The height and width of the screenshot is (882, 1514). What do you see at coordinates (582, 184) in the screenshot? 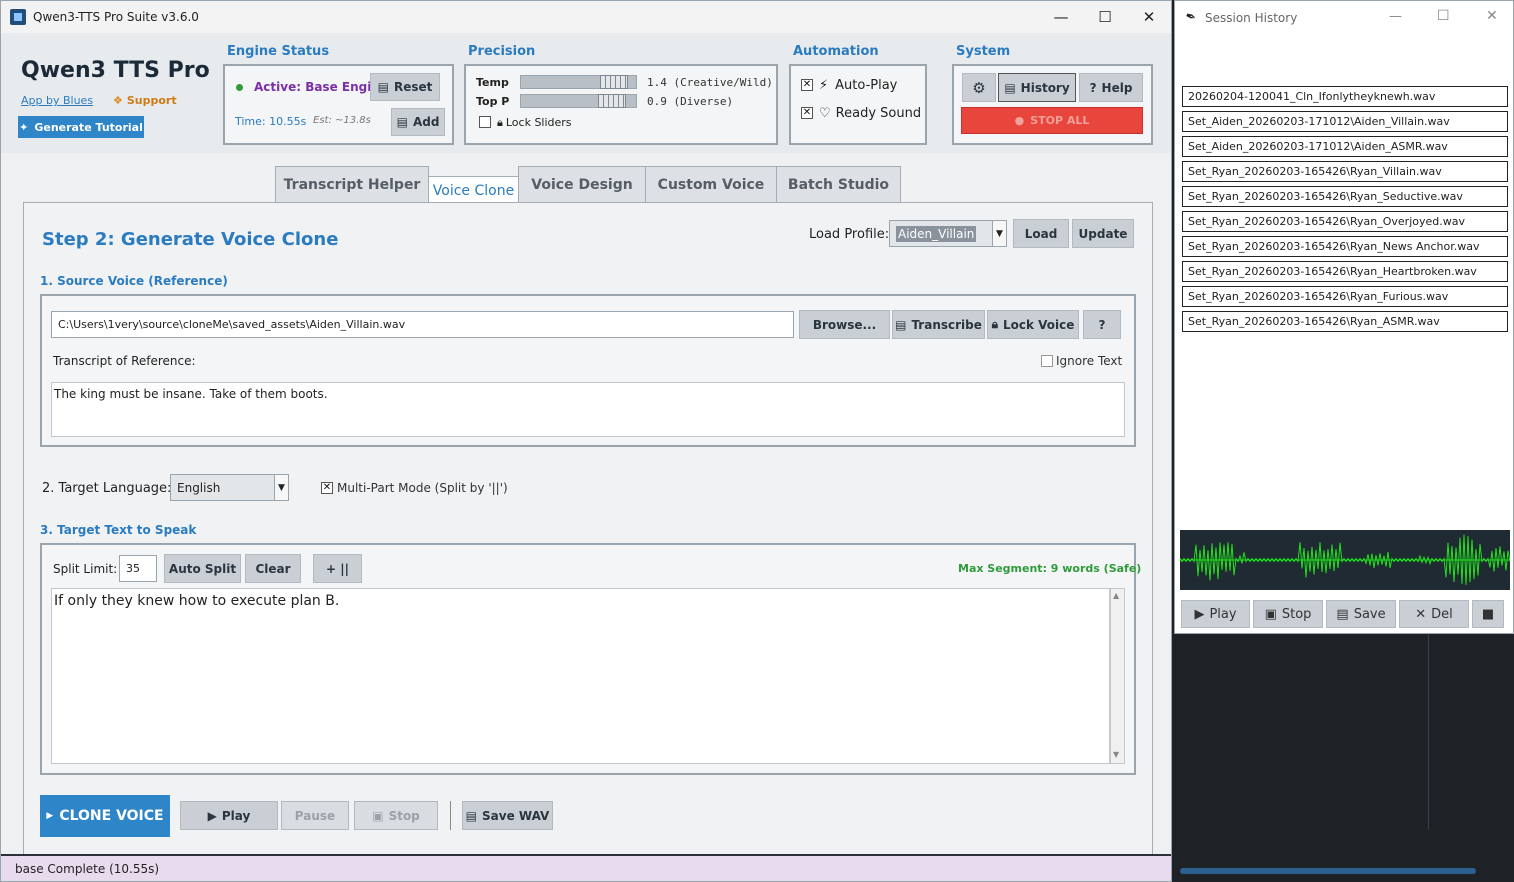
I see `tab-voice-design: Voice Design` at bounding box center [582, 184].